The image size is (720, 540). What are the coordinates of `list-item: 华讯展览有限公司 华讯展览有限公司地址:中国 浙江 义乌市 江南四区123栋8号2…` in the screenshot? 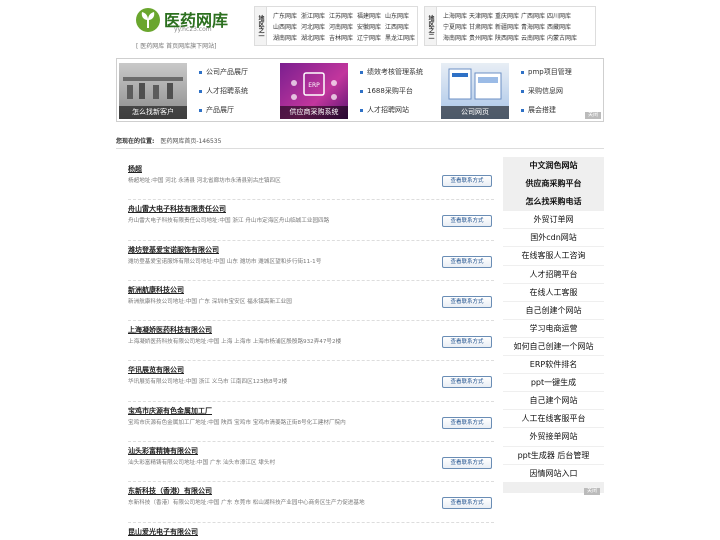 It's located at (311, 381).